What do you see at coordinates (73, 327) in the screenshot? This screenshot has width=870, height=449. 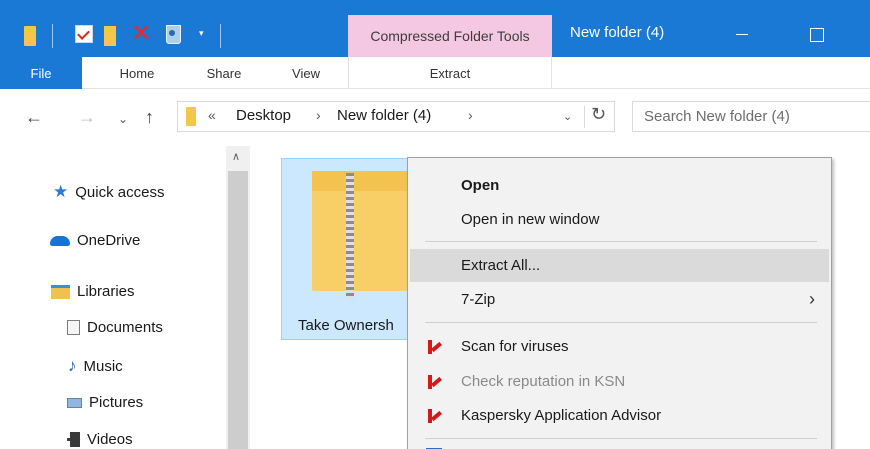 I see `documents-icon` at bounding box center [73, 327].